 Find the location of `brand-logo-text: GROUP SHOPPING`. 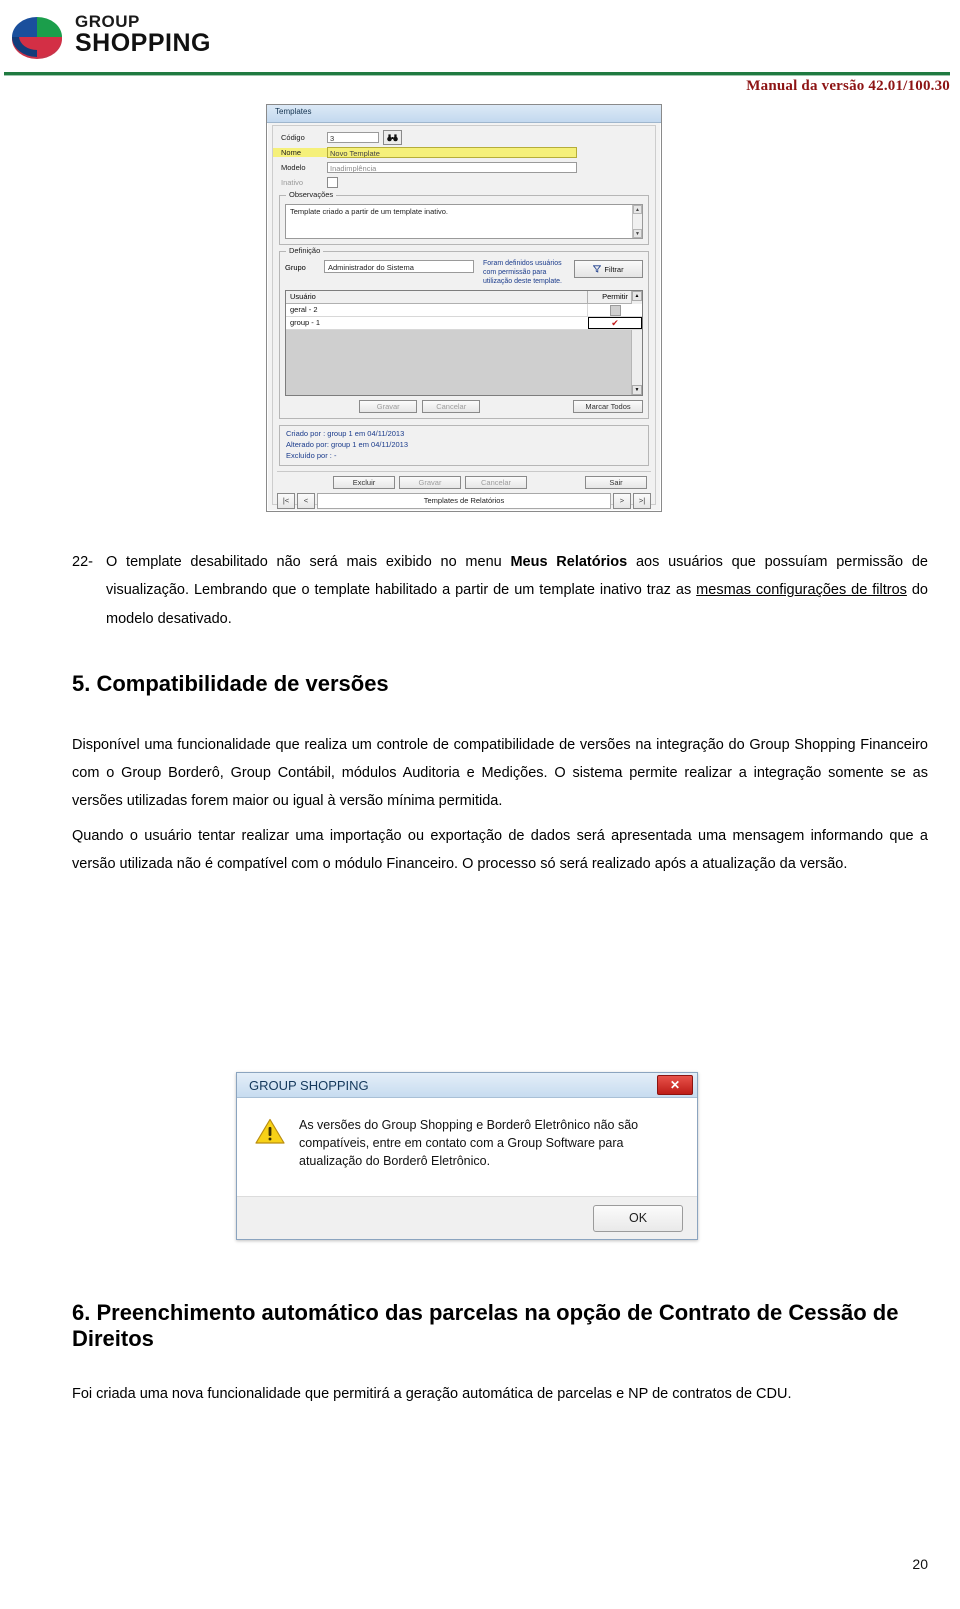

brand-logo-text: GROUP SHOPPING is located at coordinates (143, 34).